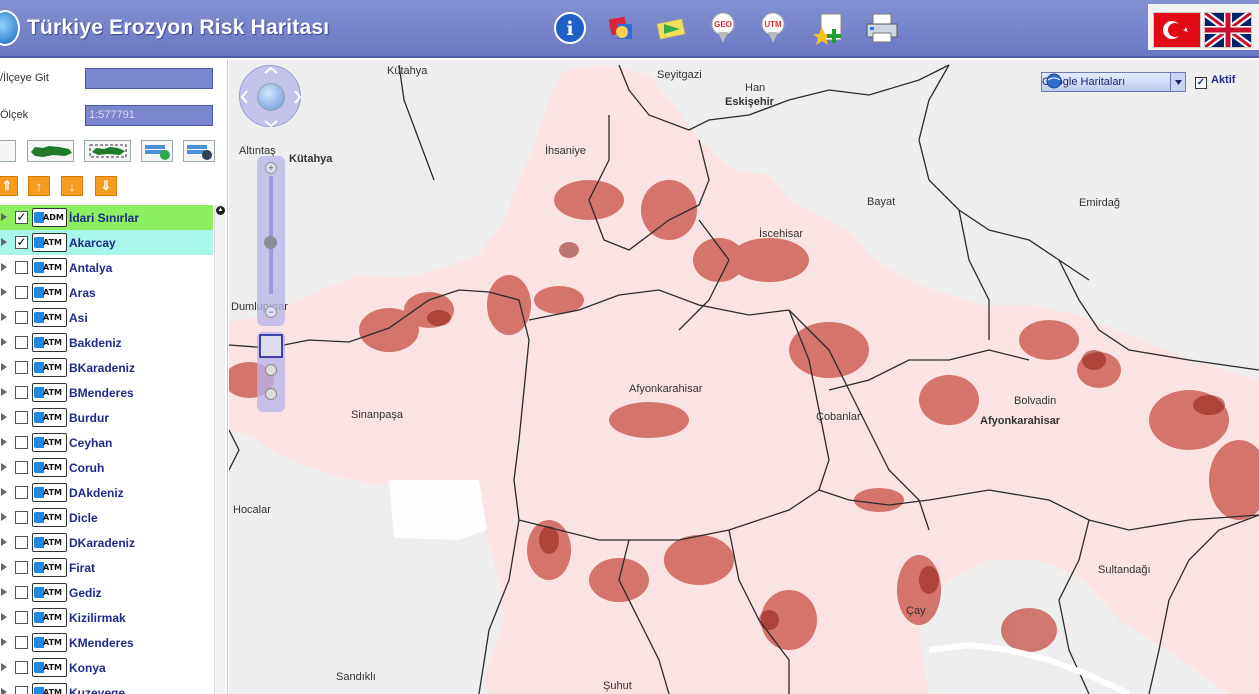  Describe the element at coordinates (672, 28) in the screenshot. I see `export-icon` at that location.